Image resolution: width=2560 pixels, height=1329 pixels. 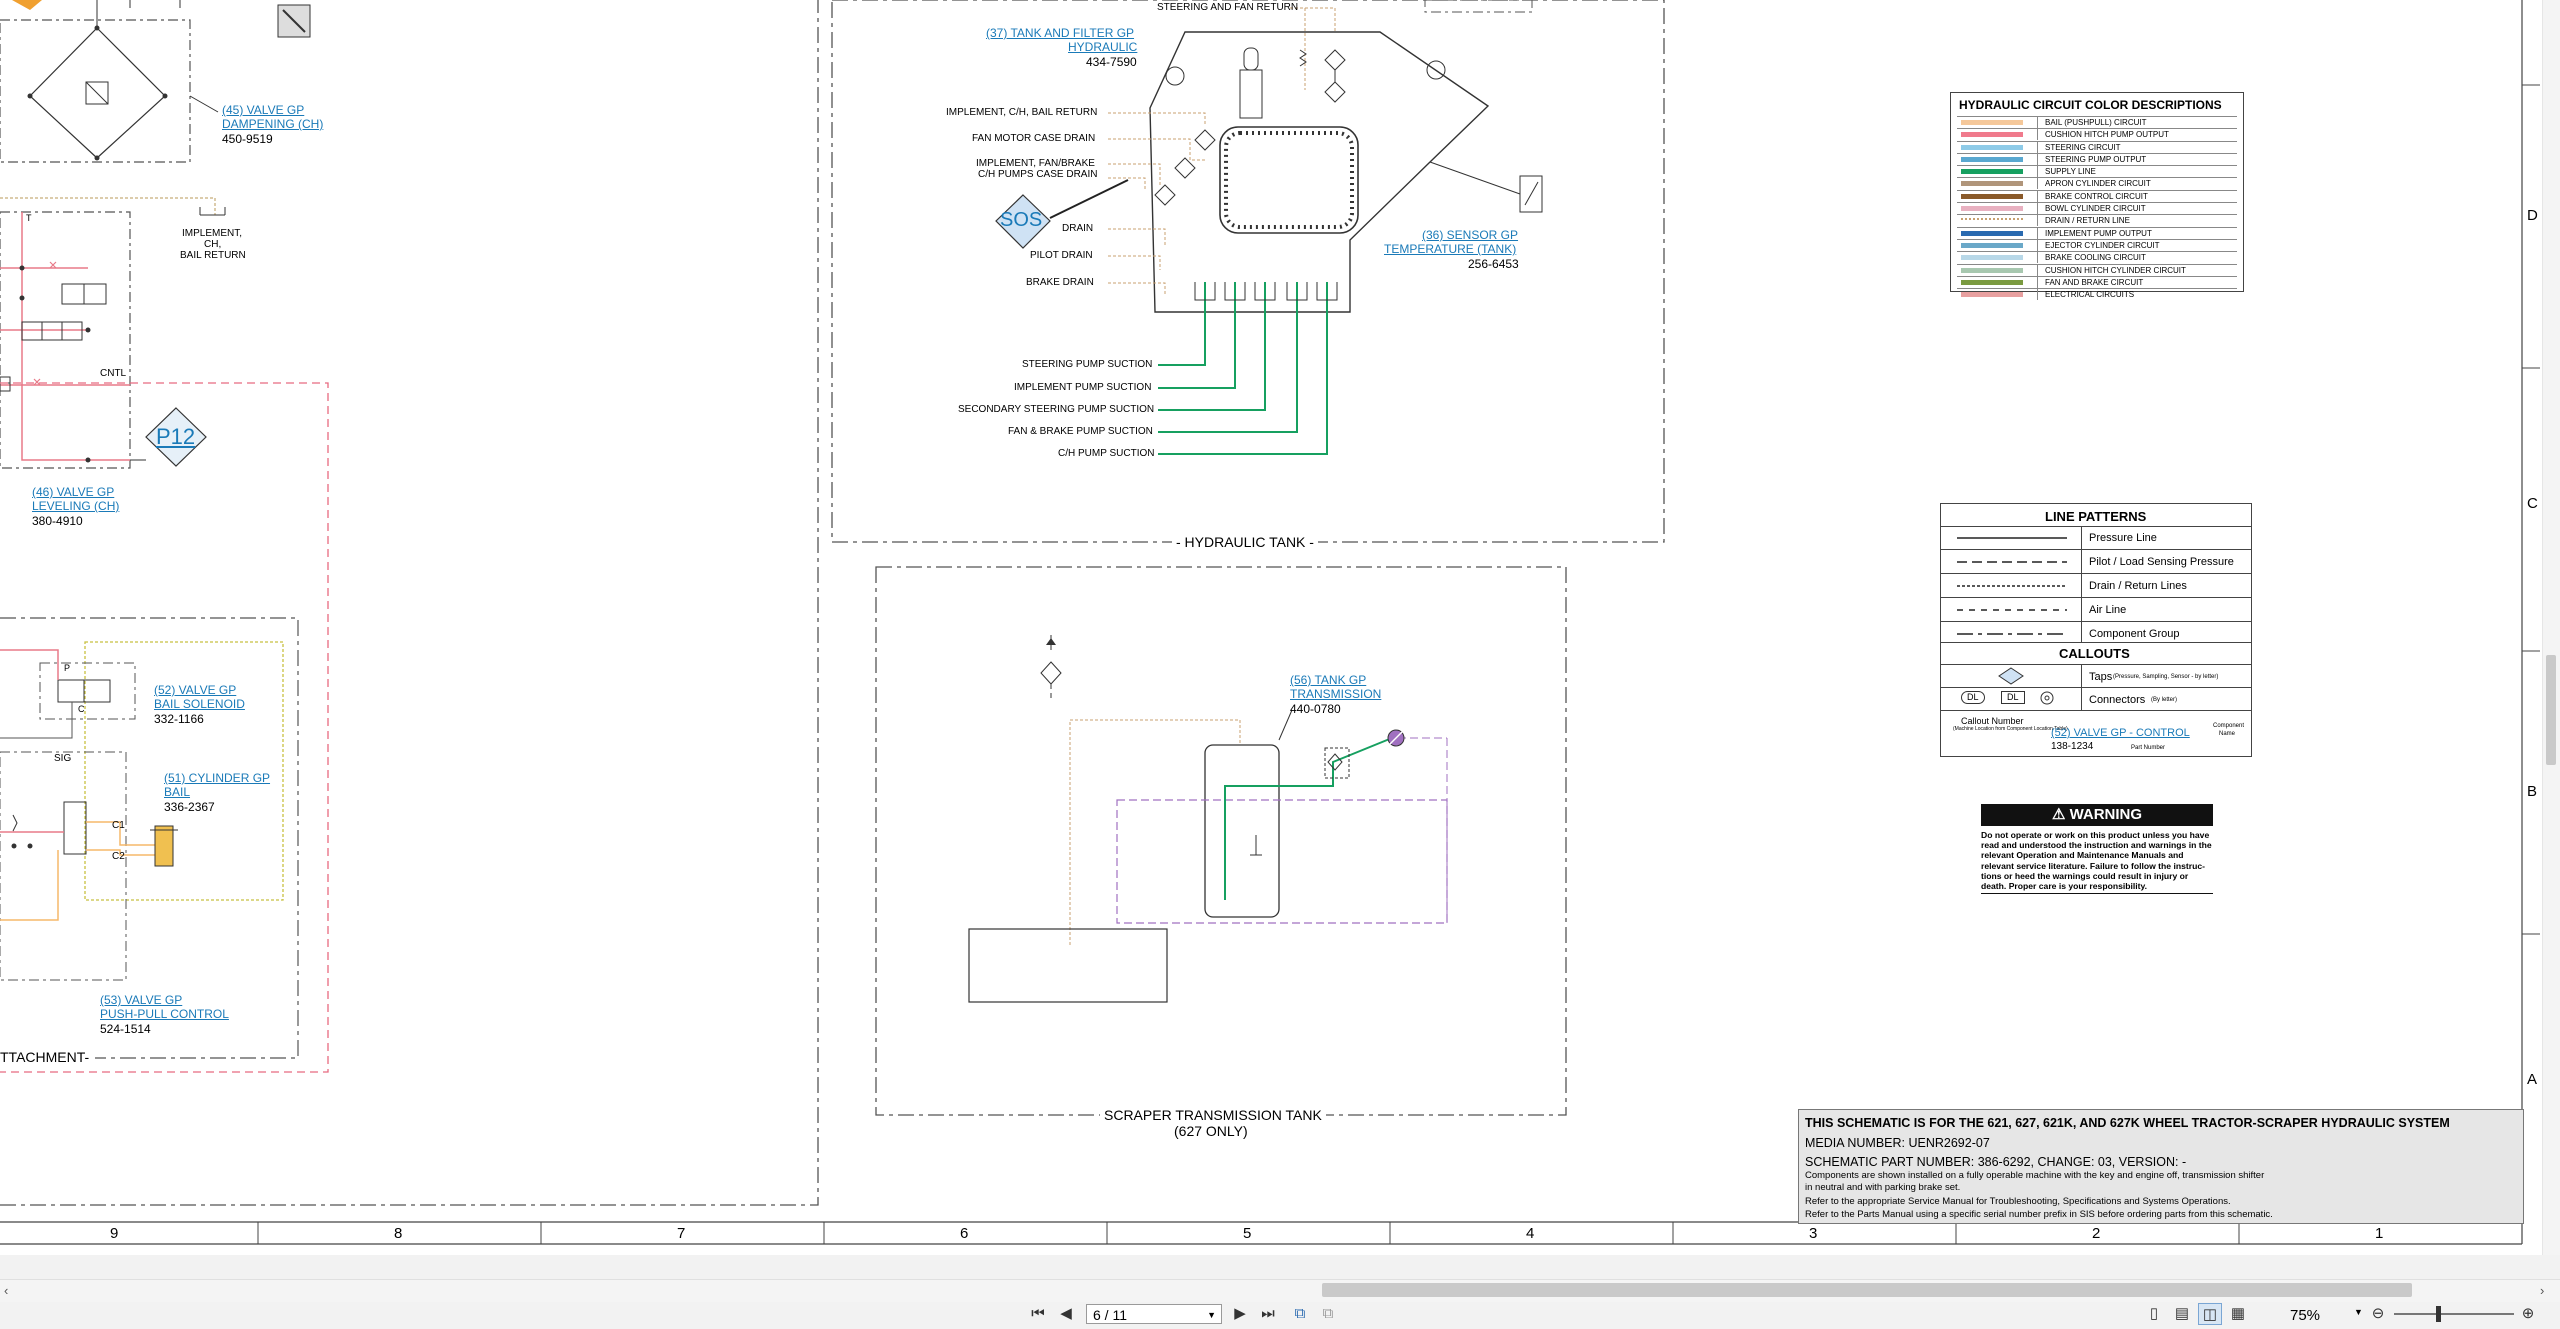 What do you see at coordinates (2096, 122) in the screenshot?
I see `color-legend-label: BAIL (PUSHPULL) CIRCUIT` at bounding box center [2096, 122].